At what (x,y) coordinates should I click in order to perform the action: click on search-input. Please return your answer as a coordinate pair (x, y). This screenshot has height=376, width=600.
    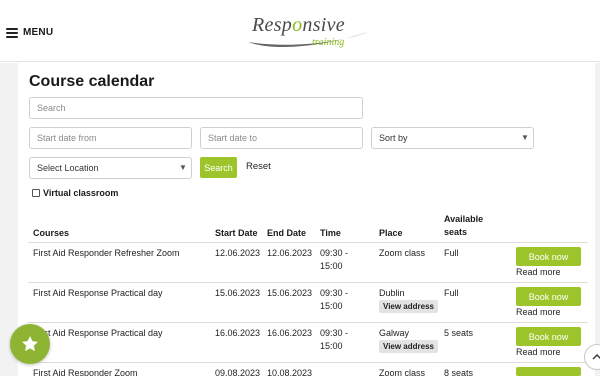
    Looking at the image, I should click on (196, 108).